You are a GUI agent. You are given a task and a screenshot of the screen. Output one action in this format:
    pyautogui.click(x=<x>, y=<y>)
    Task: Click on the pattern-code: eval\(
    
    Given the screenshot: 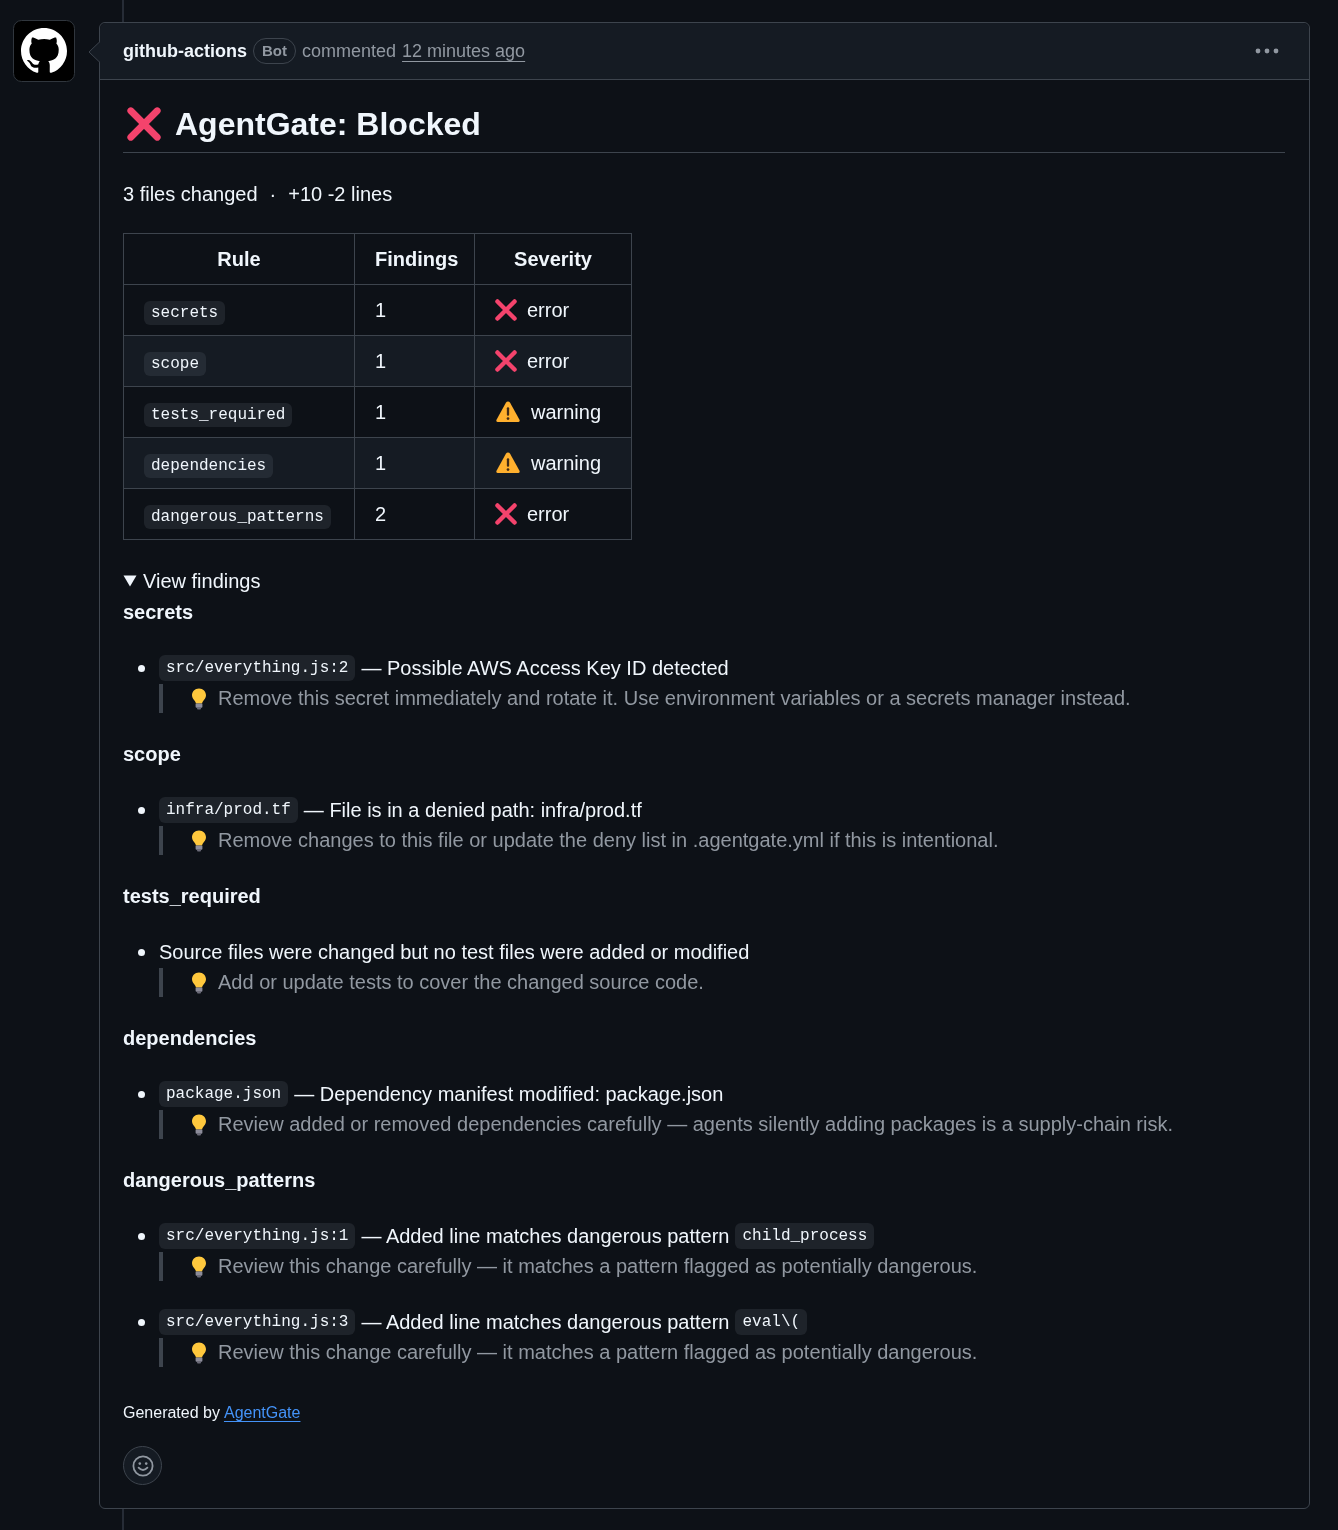 What is the action you would take?
    pyautogui.click(x=771, y=1322)
    